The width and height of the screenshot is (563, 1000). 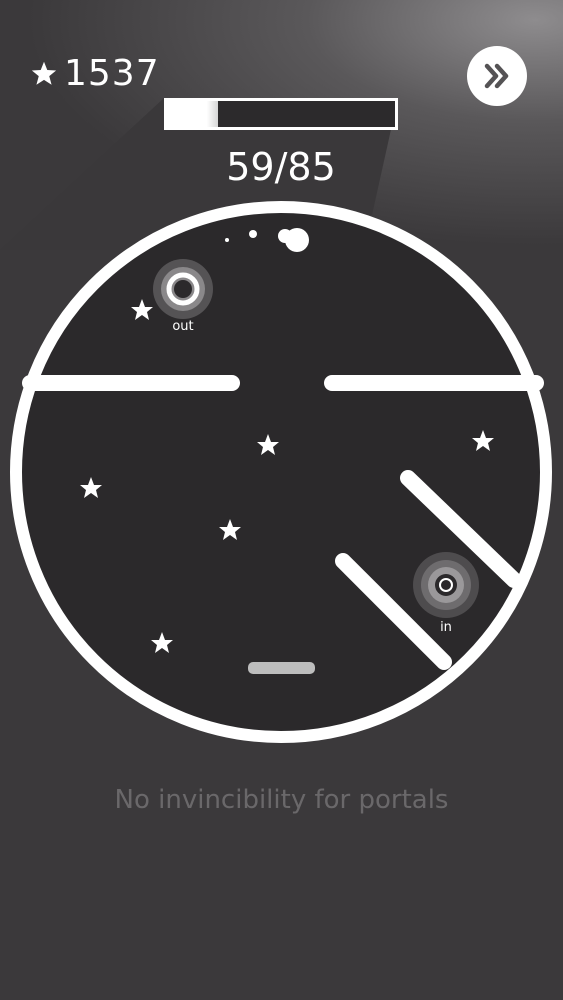 I want to click on portal-out-label: out, so click(x=182, y=326).